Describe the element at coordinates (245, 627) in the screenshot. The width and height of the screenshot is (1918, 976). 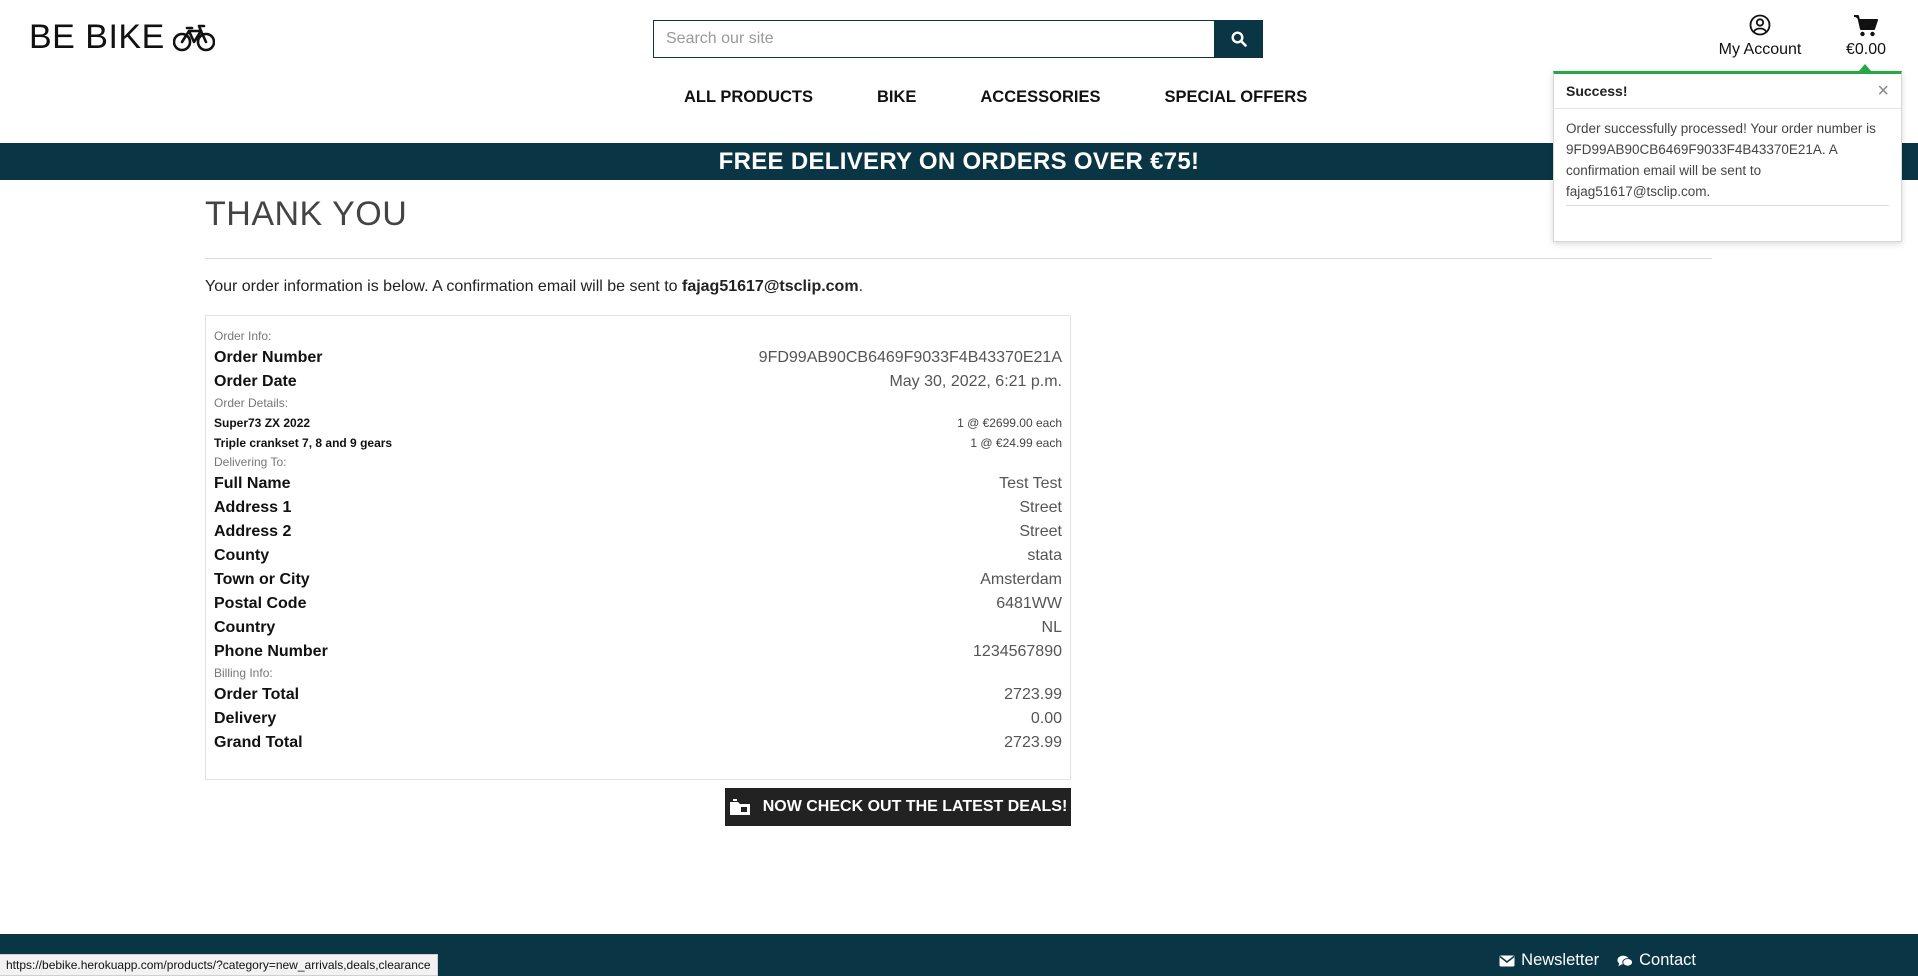
I see `delivery-label: Country` at that location.